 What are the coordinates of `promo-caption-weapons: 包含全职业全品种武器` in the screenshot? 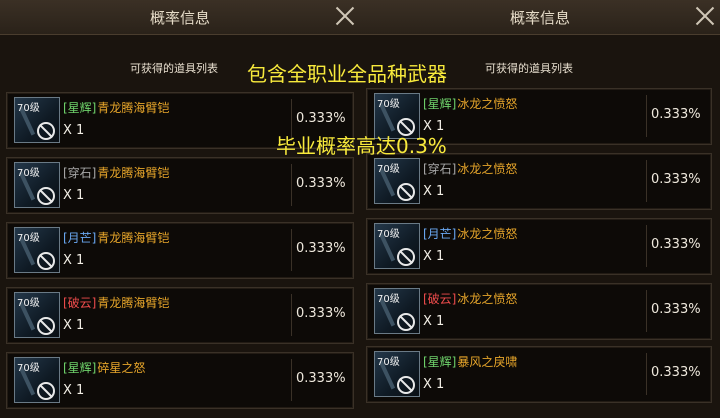 It's located at (347, 74).